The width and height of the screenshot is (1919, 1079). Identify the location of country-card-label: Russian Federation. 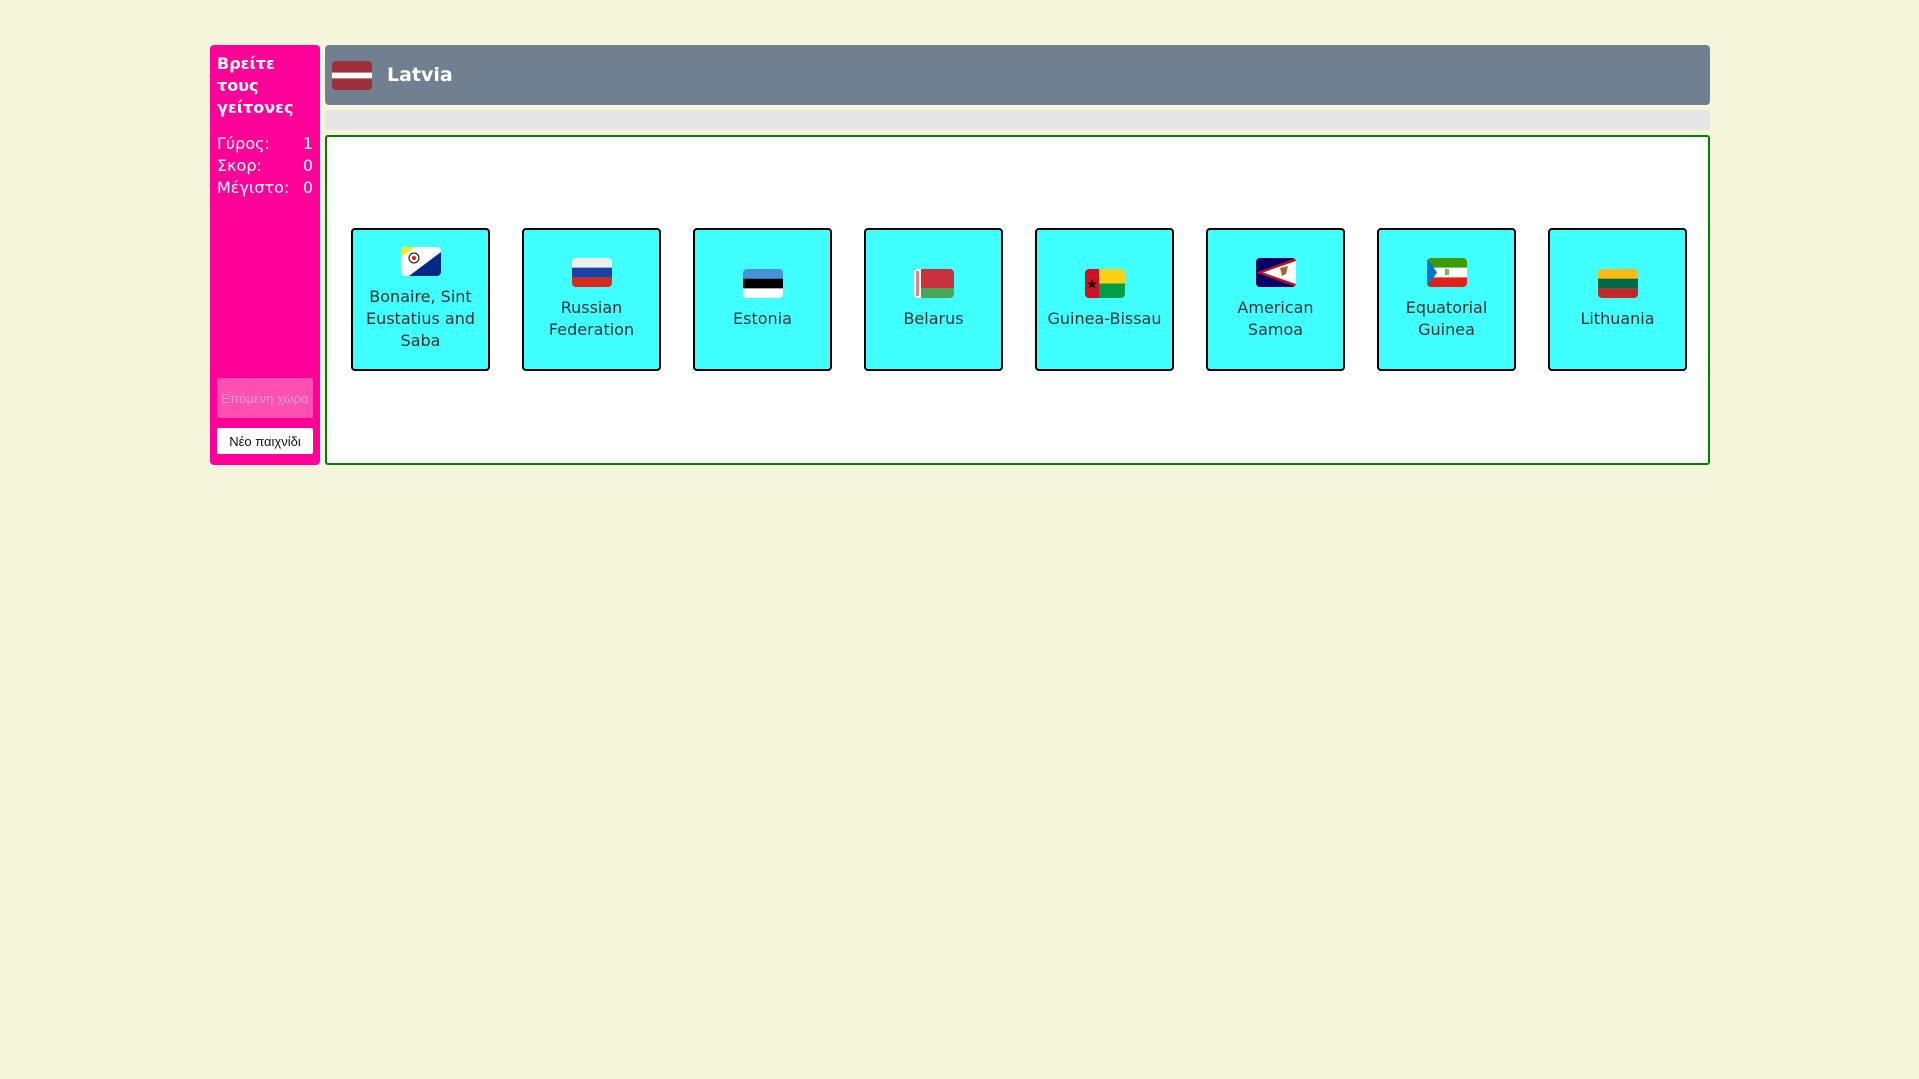
(591, 318).